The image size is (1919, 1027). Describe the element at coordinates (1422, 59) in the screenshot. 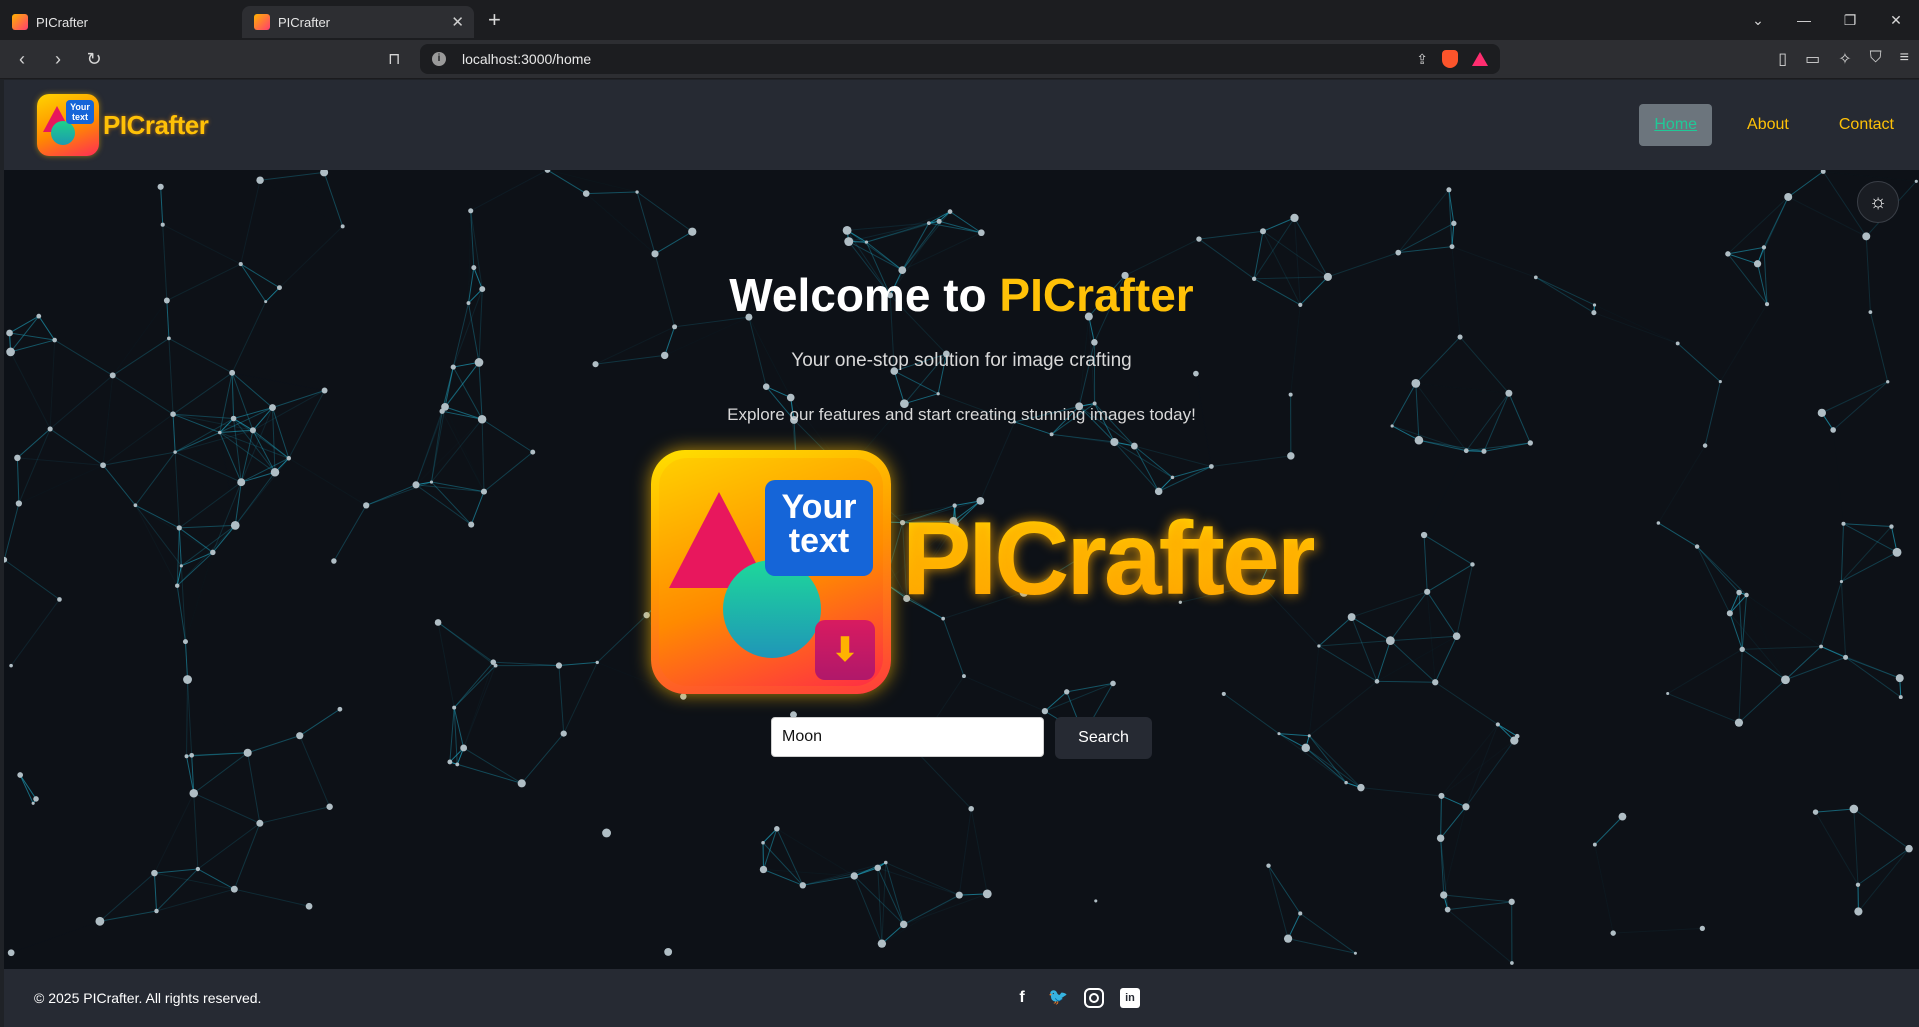

I see `share-icon: ⇪` at that location.